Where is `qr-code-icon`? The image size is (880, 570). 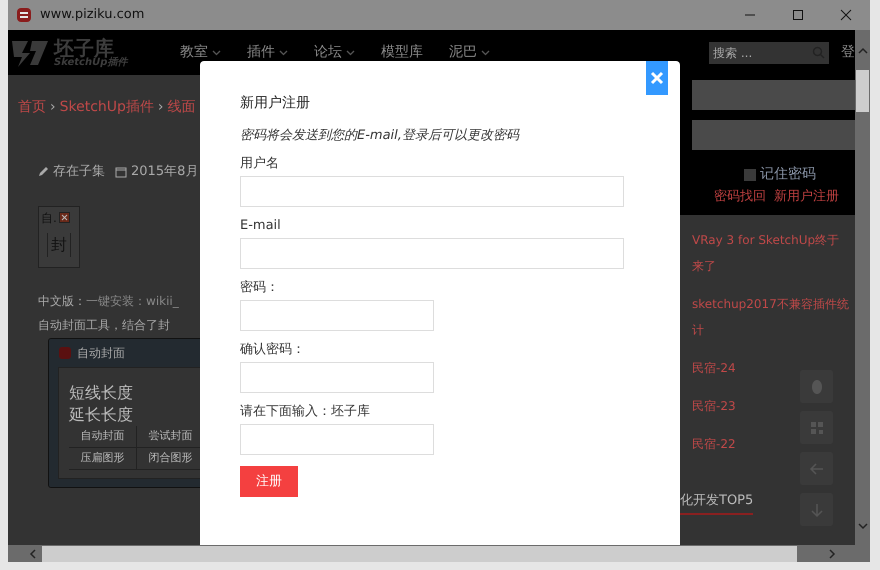
qr-code-icon is located at coordinates (816, 427).